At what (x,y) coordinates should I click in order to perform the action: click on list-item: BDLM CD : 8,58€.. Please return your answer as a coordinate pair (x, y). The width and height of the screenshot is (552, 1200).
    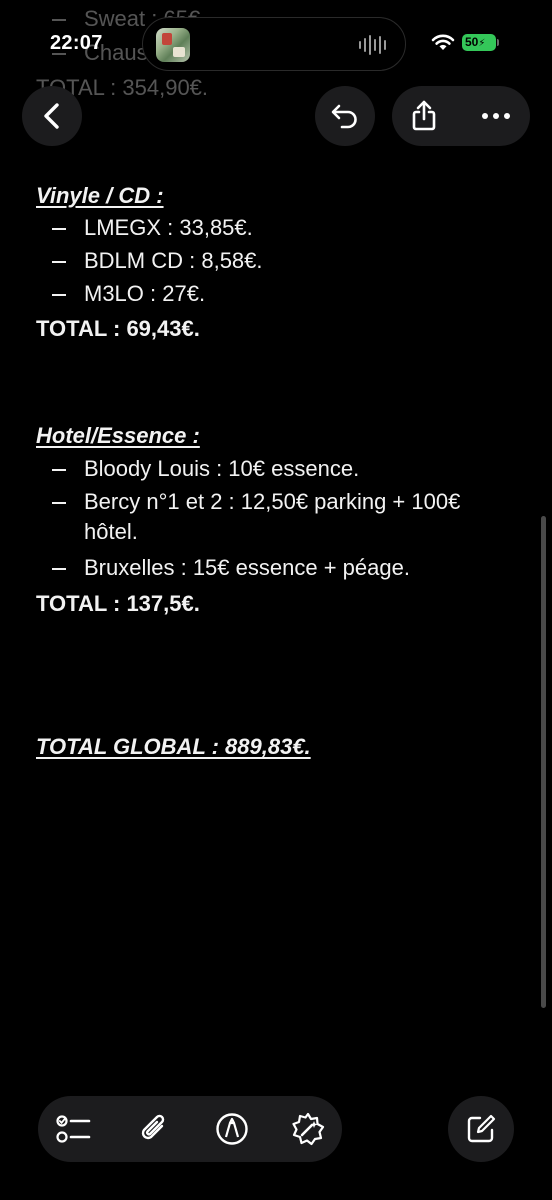
    Looking at the image, I should click on (282, 261).